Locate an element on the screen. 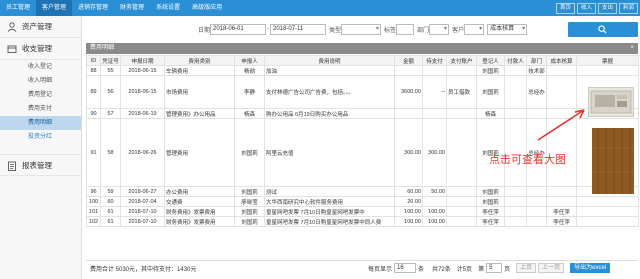 The height and width of the screenshot is (279, 640). sidebar-group-label: 收支管理 is located at coordinates (37, 48).